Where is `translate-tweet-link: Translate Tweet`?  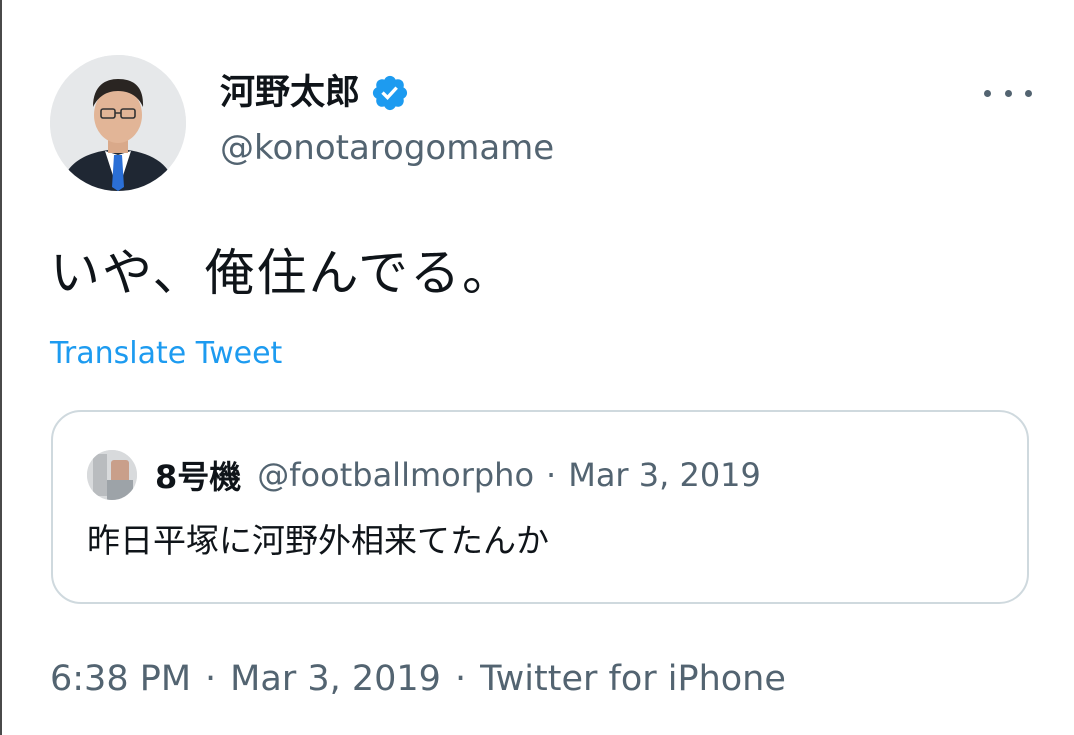 translate-tweet-link: Translate Tweet is located at coordinates (166, 354).